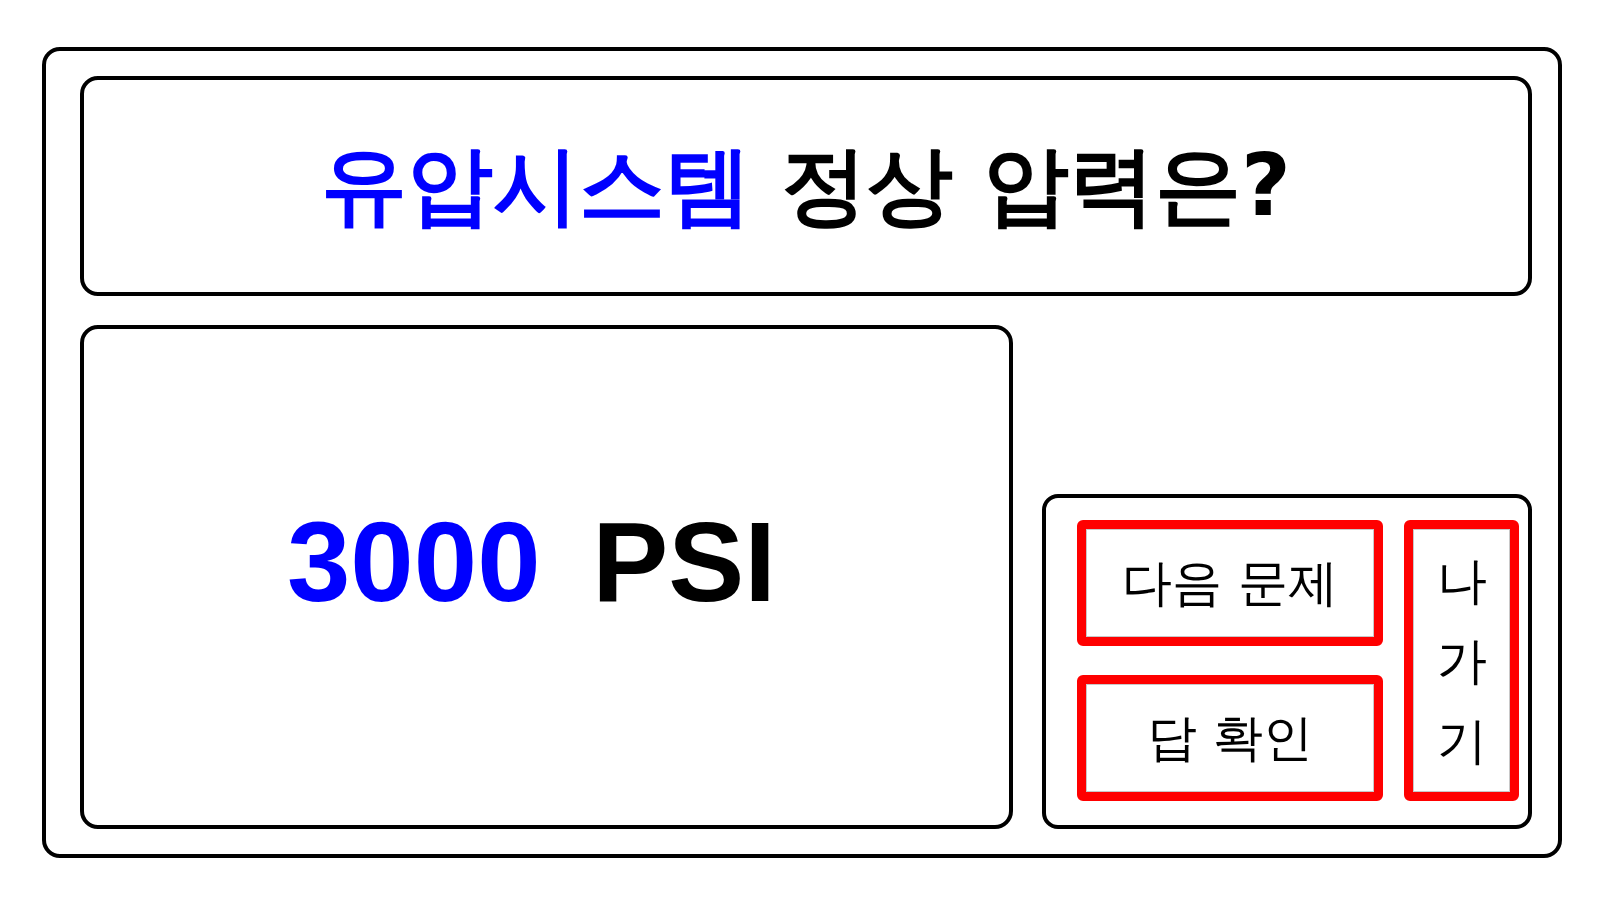  Describe the element at coordinates (1230, 738) in the screenshot. I see `check-answer-button: 답 확인` at that location.